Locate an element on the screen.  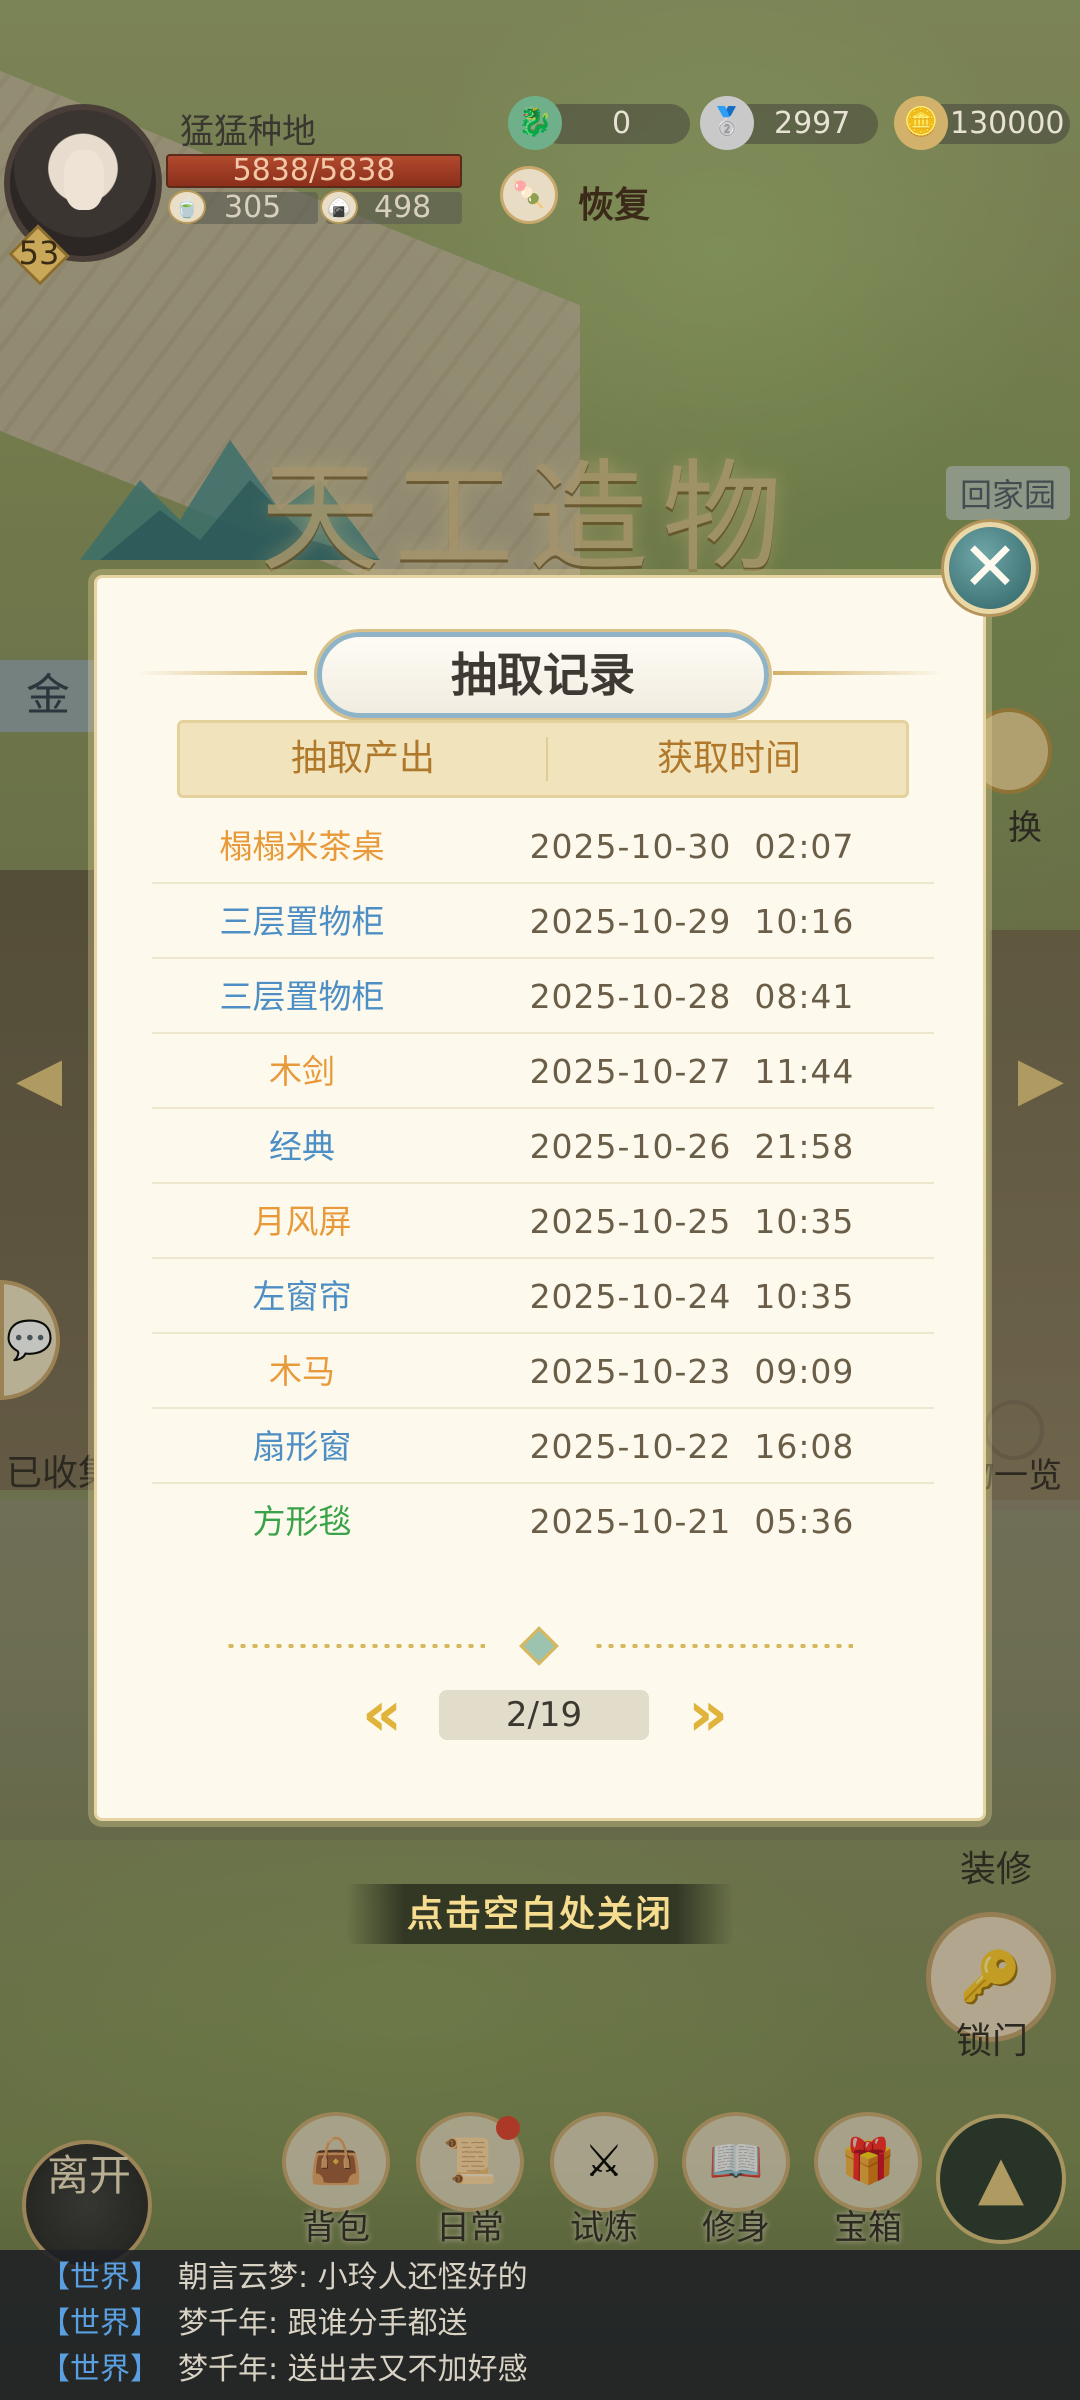
double-chevron-right-icon: » is located at coordinates (708, 1713).